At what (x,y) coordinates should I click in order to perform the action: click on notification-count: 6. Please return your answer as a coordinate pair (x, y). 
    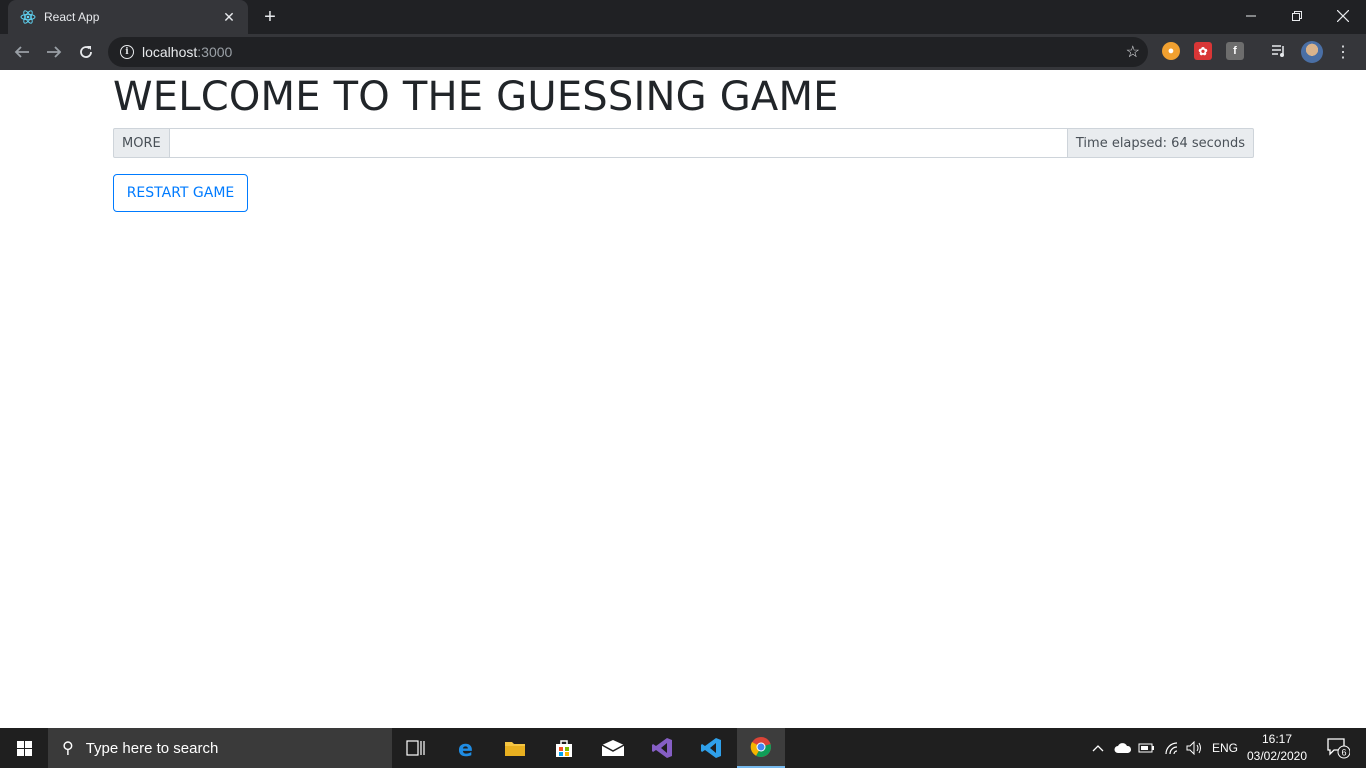
    Looking at the image, I should click on (1343, 753).